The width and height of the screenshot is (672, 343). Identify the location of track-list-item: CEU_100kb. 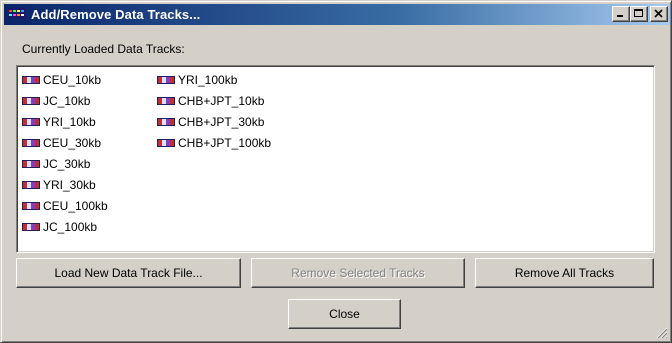
(65, 205).